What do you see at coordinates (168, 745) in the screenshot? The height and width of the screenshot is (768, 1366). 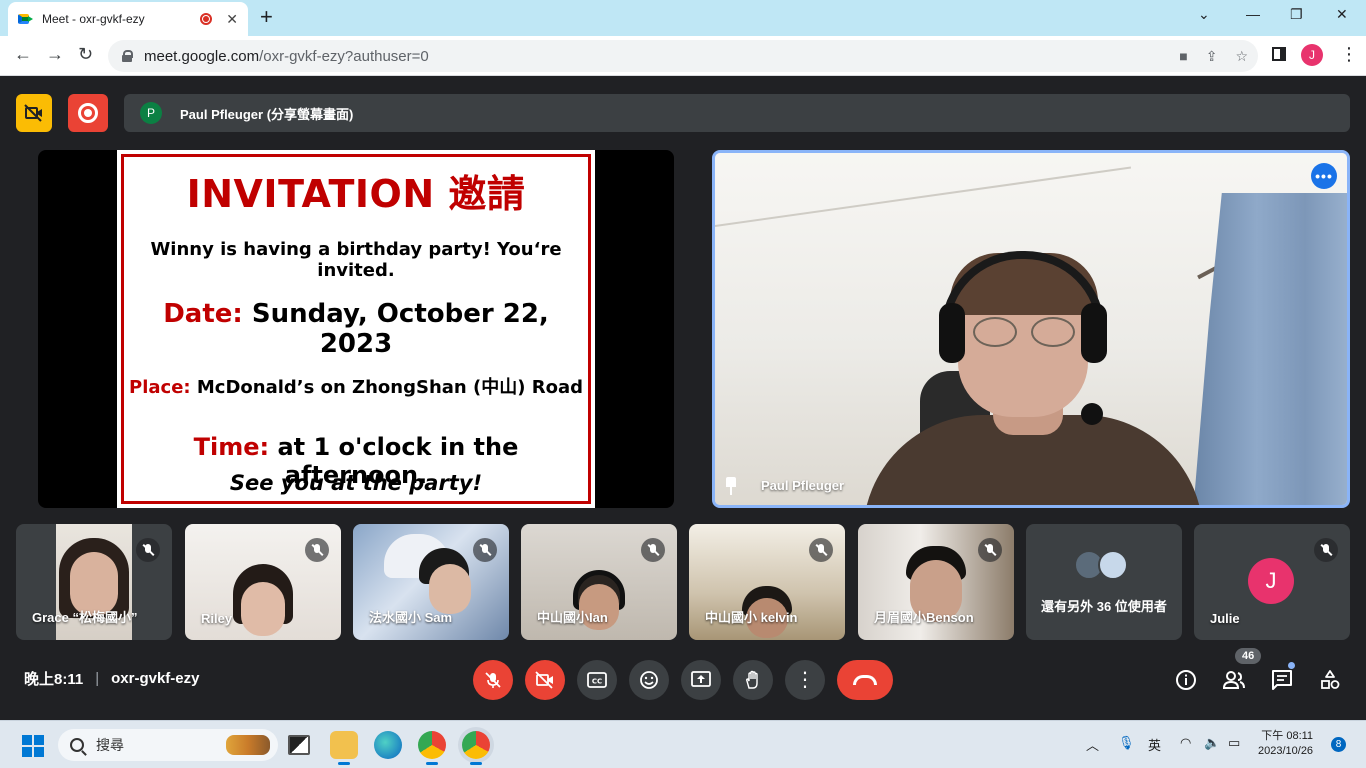 I see `taskbar-search: 搜尋` at bounding box center [168, 745].